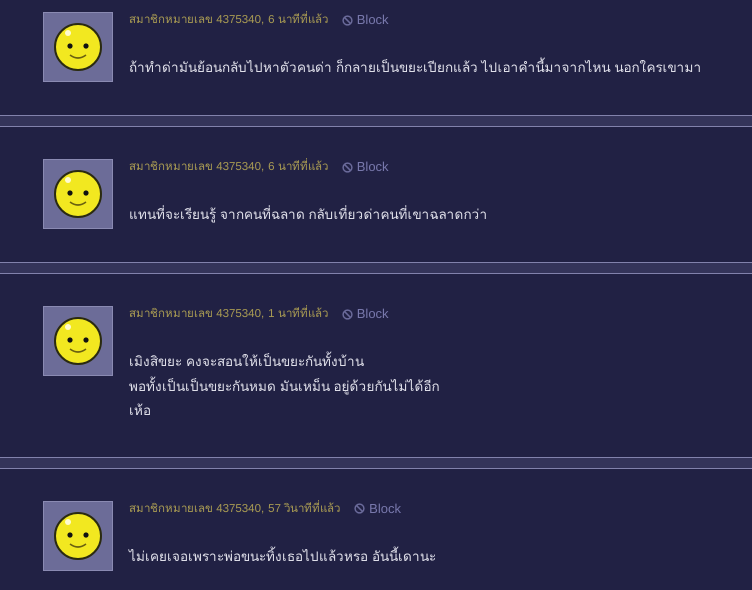 The height and width of the screenshot is (590, 752). I want to click on comment-text: เห้อ, so click(140, 410).